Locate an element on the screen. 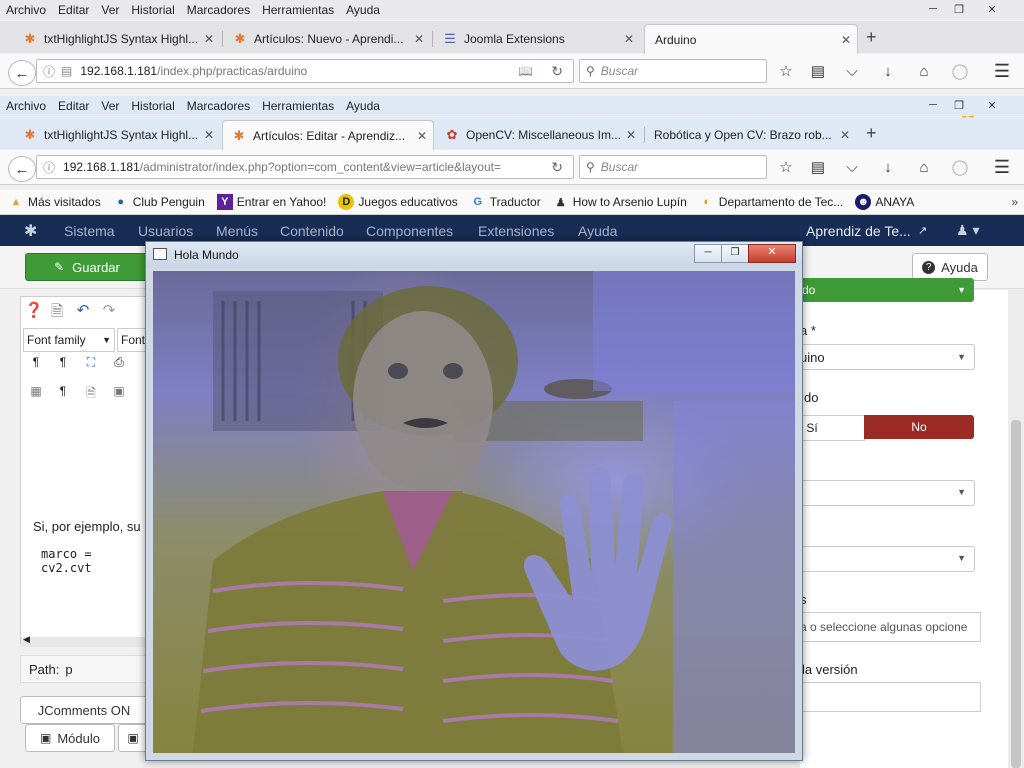 This screenshot has height=768, width=1024. featured-no: No is located at coordinates (919, 427).